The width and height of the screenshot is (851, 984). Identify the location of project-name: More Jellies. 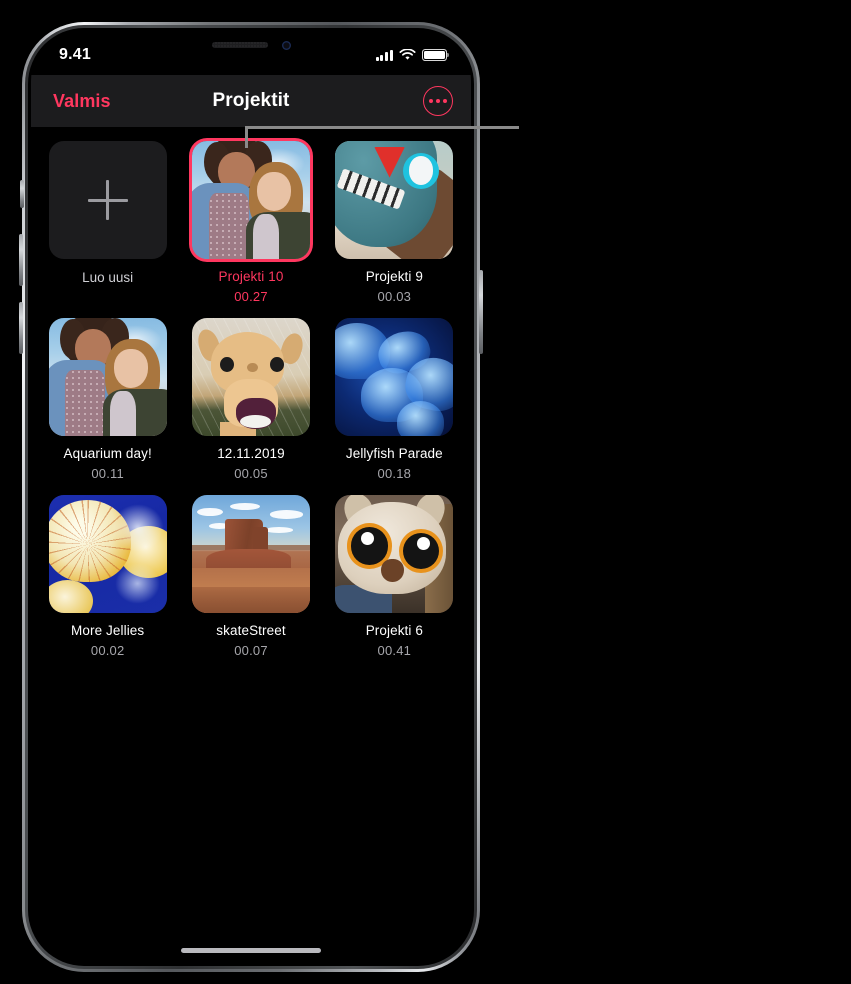
(108, 630).